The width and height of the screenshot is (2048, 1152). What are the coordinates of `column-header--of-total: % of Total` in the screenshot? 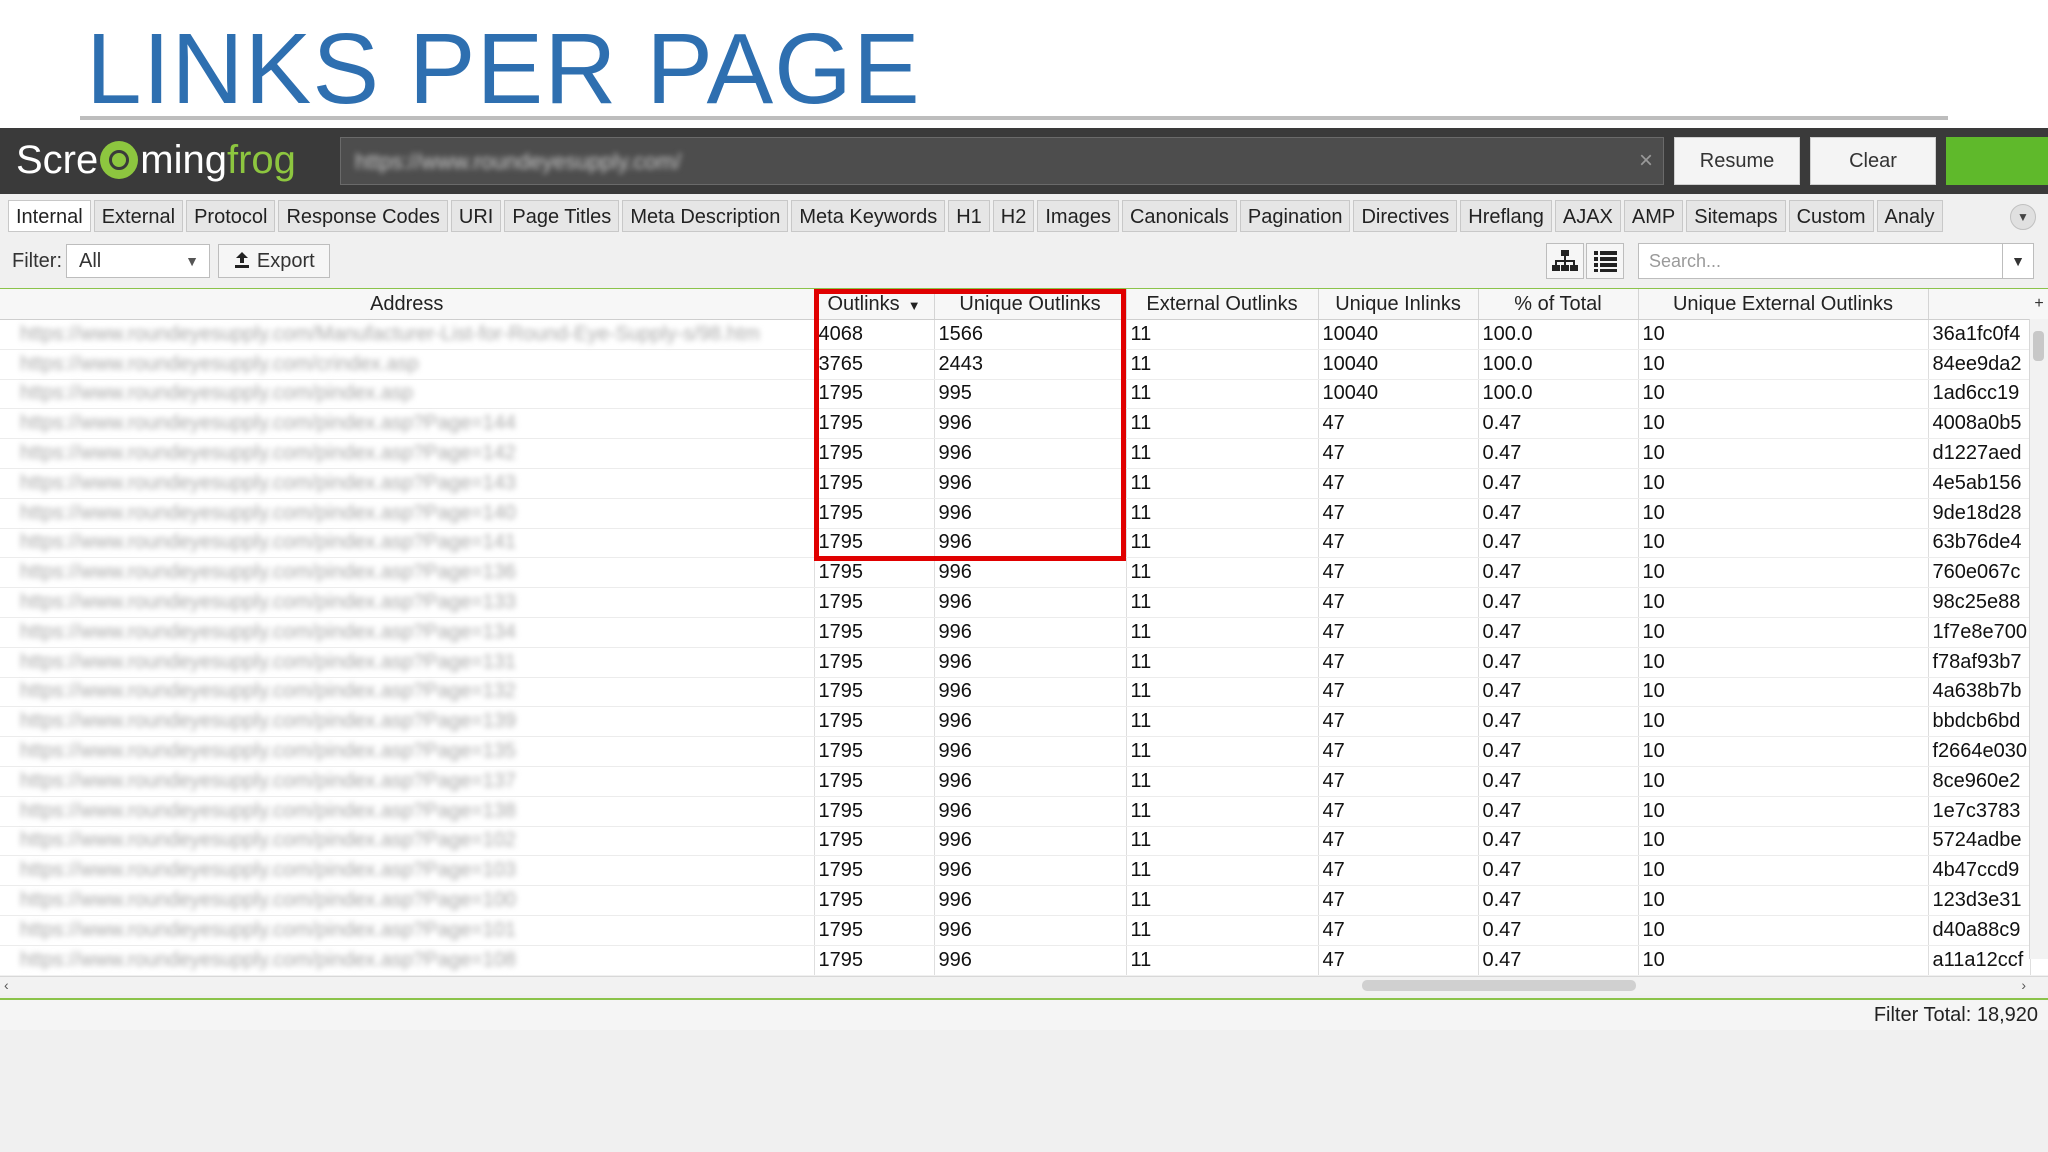 It's located at (1558, 304).